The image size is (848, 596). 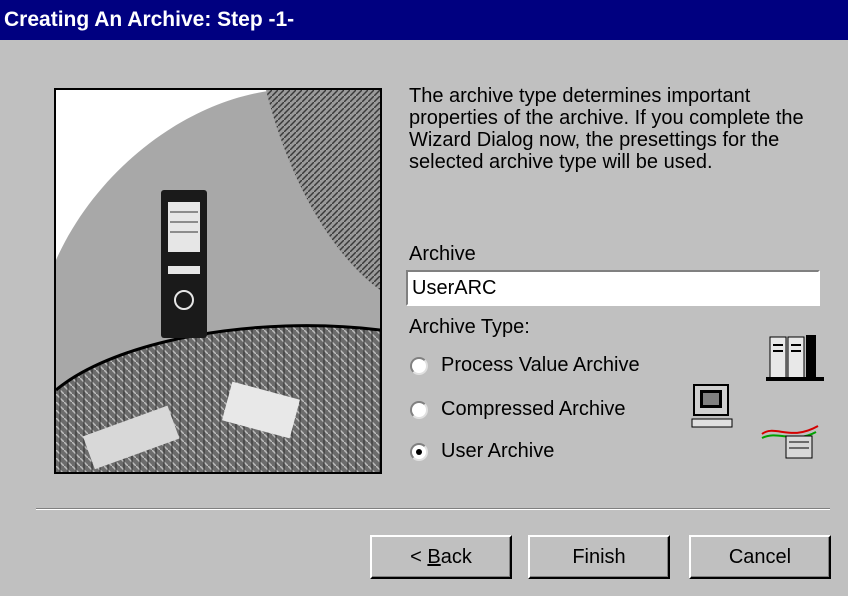 What do you see at coordinates (469, 327) in the screenshot?
I see `archive-type-label: Archive Type:` at bounding box center [469, 327].